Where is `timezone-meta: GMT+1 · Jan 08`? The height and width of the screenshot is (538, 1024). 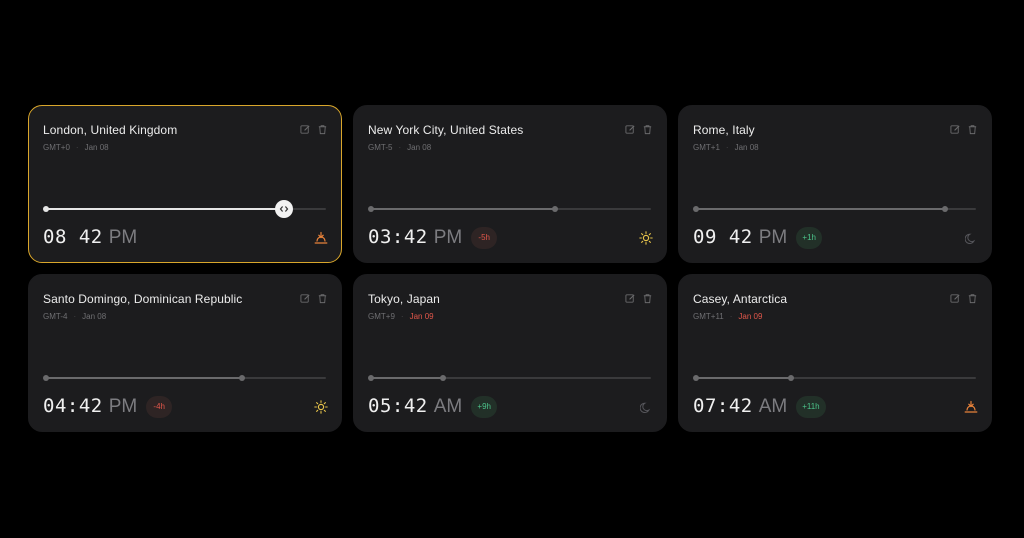
timezone-meta: GMT+1 · Jan 08 is located at coordinates (726, 147).